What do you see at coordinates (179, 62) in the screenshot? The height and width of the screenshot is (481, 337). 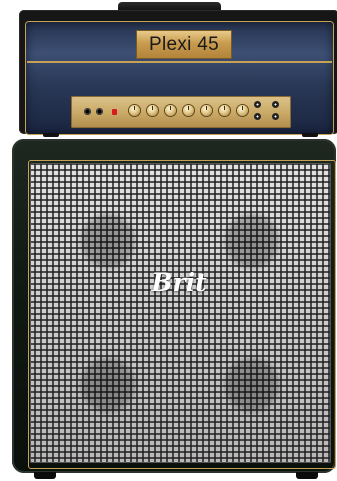 I see `panel-divider` at bounding box center [179, 62].